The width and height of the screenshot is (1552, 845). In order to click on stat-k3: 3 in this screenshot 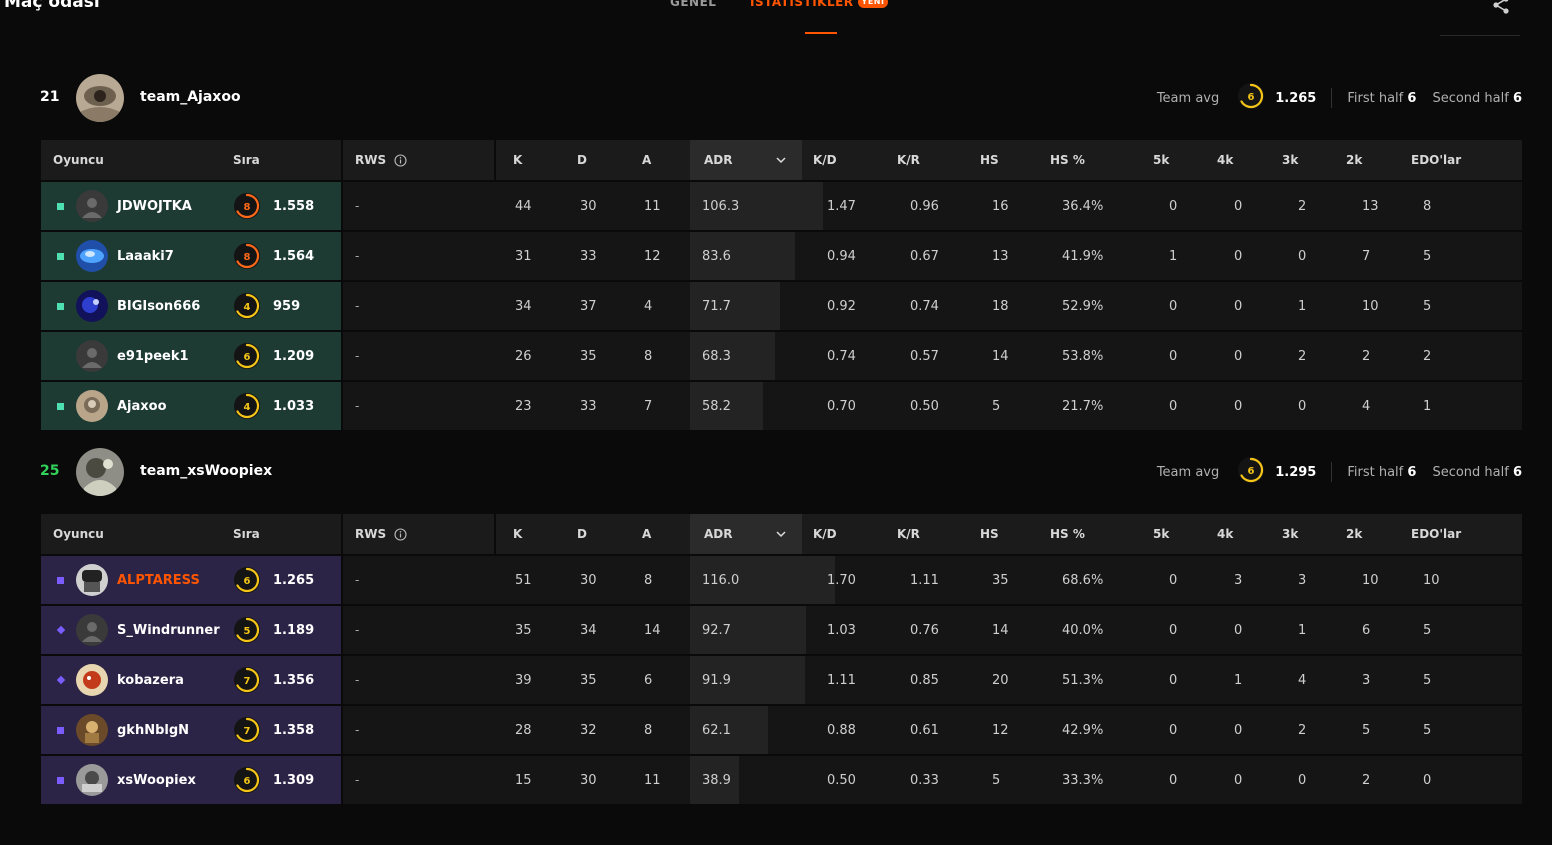, I will do `click(1302, 580)`.